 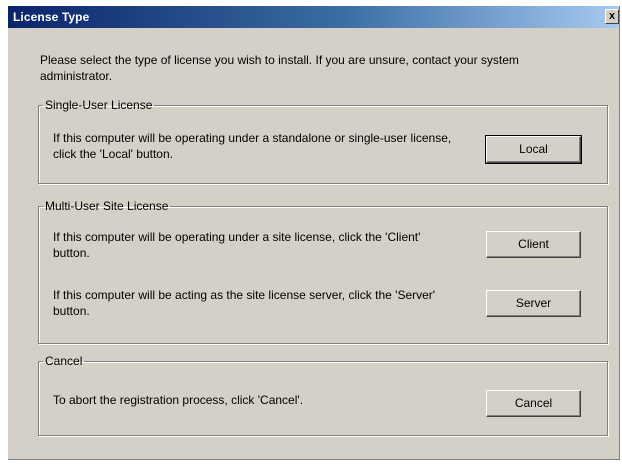 What do you see at coordinates (107, 206) in the screenshot?
I see `multi-user-site-license-legend: Multi-User Site License` at bounding box center [107, 206].